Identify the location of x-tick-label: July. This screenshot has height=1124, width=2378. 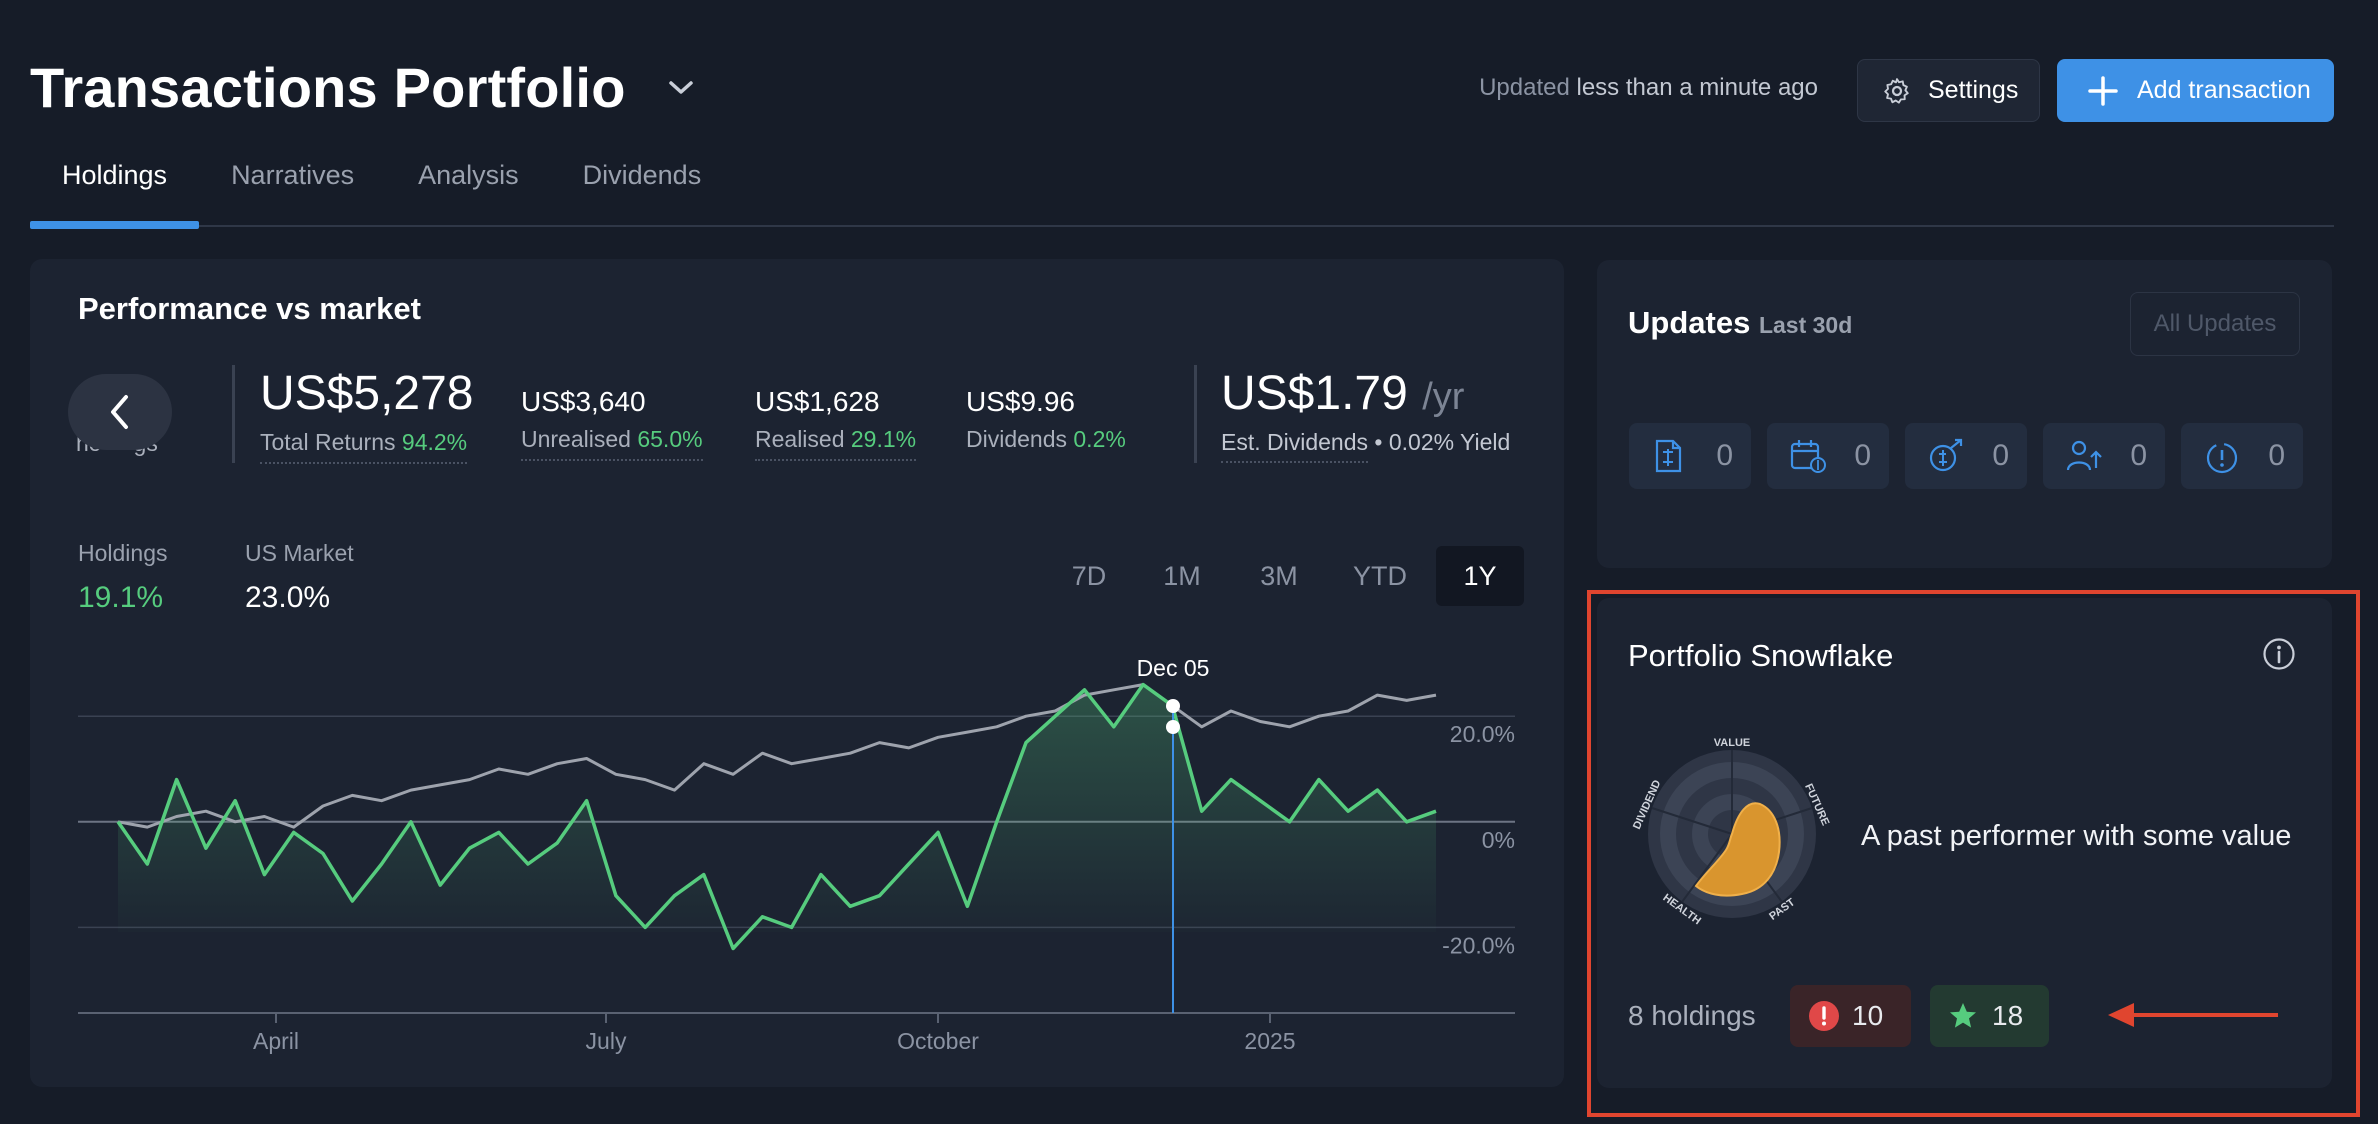
(606, 1041).